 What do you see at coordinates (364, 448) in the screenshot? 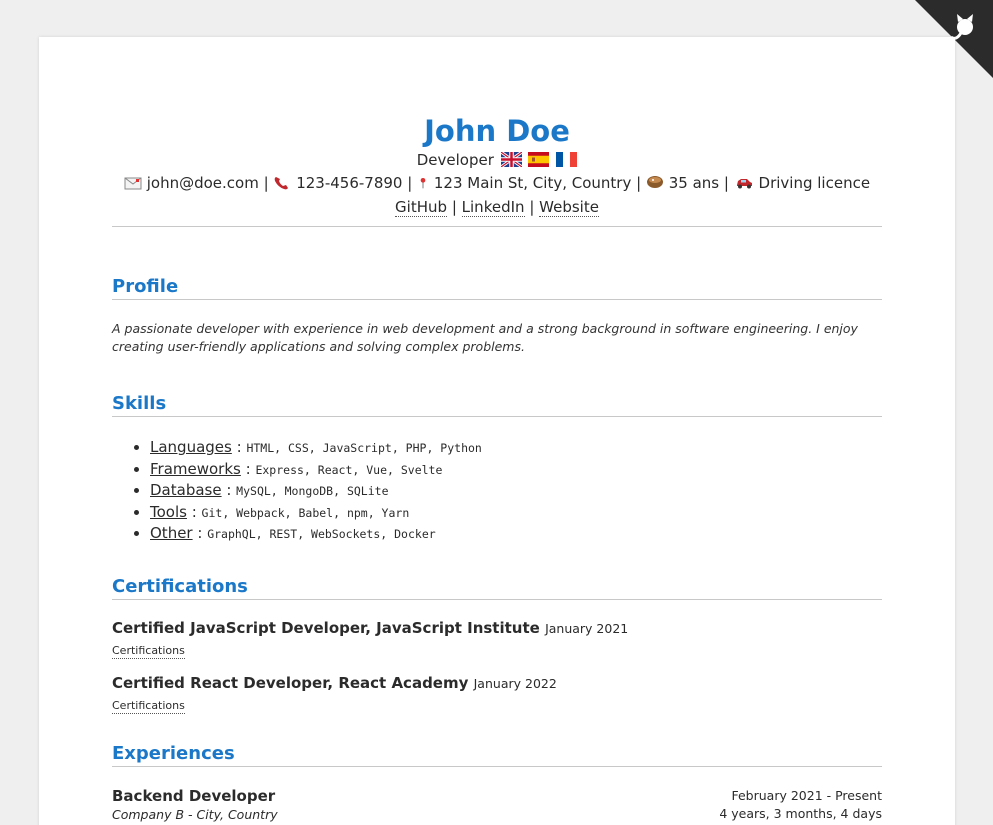
I see `skill-values: HTML, CSS, JavaScript, PHP, Python` at bounding box center [364, 448].